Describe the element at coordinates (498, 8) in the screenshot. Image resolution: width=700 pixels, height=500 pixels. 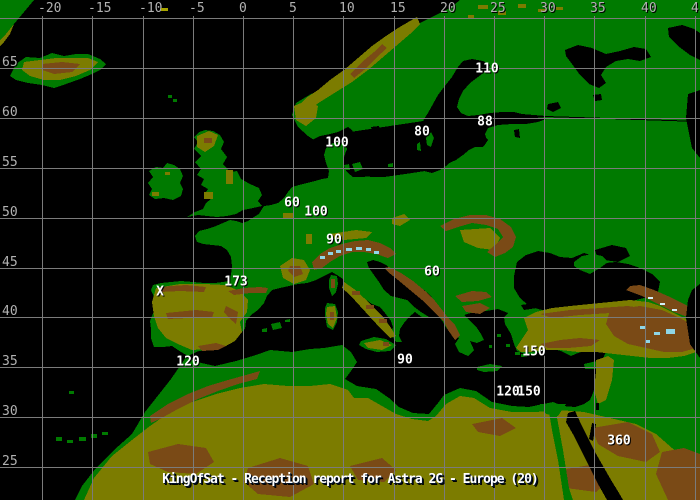
I see `lon-tick-label: 25` at that location.